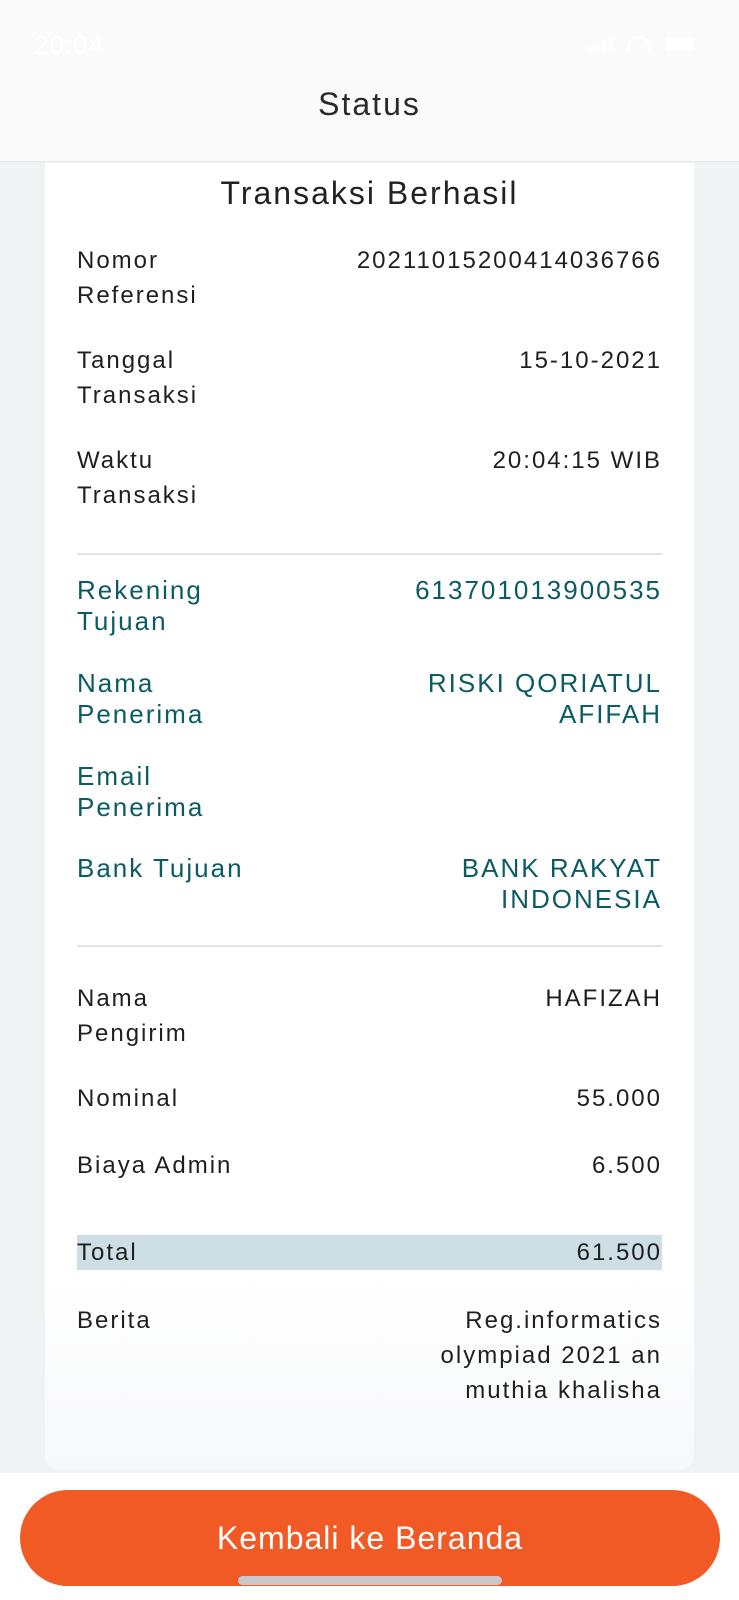 Image resolution: width=739 pixels, height=1600 pixels. Describe the element at coordinates (619, 1098) in the screenshot. I see `nominal-value: 55.000` at that location.